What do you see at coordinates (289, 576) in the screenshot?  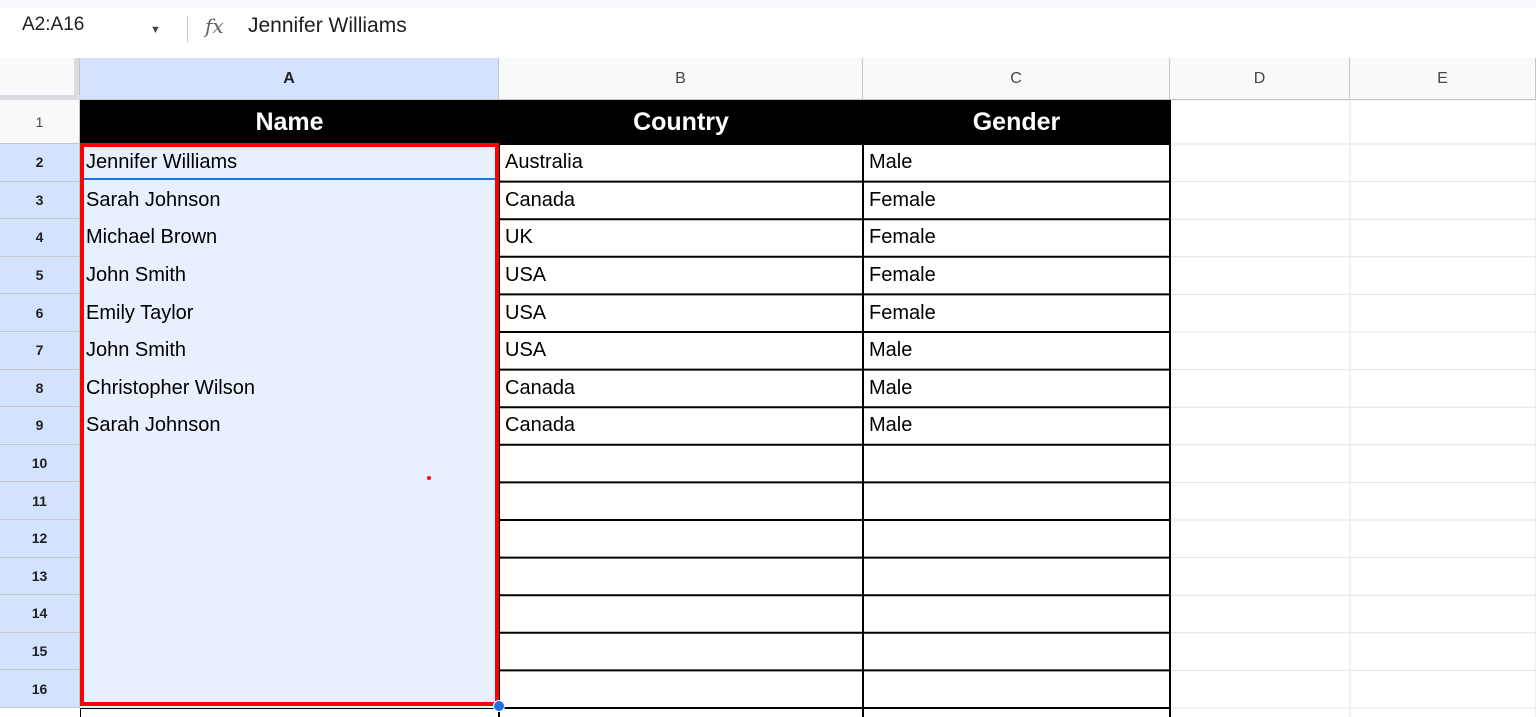 I see `cell-a13` at bounding box center [289, 576].